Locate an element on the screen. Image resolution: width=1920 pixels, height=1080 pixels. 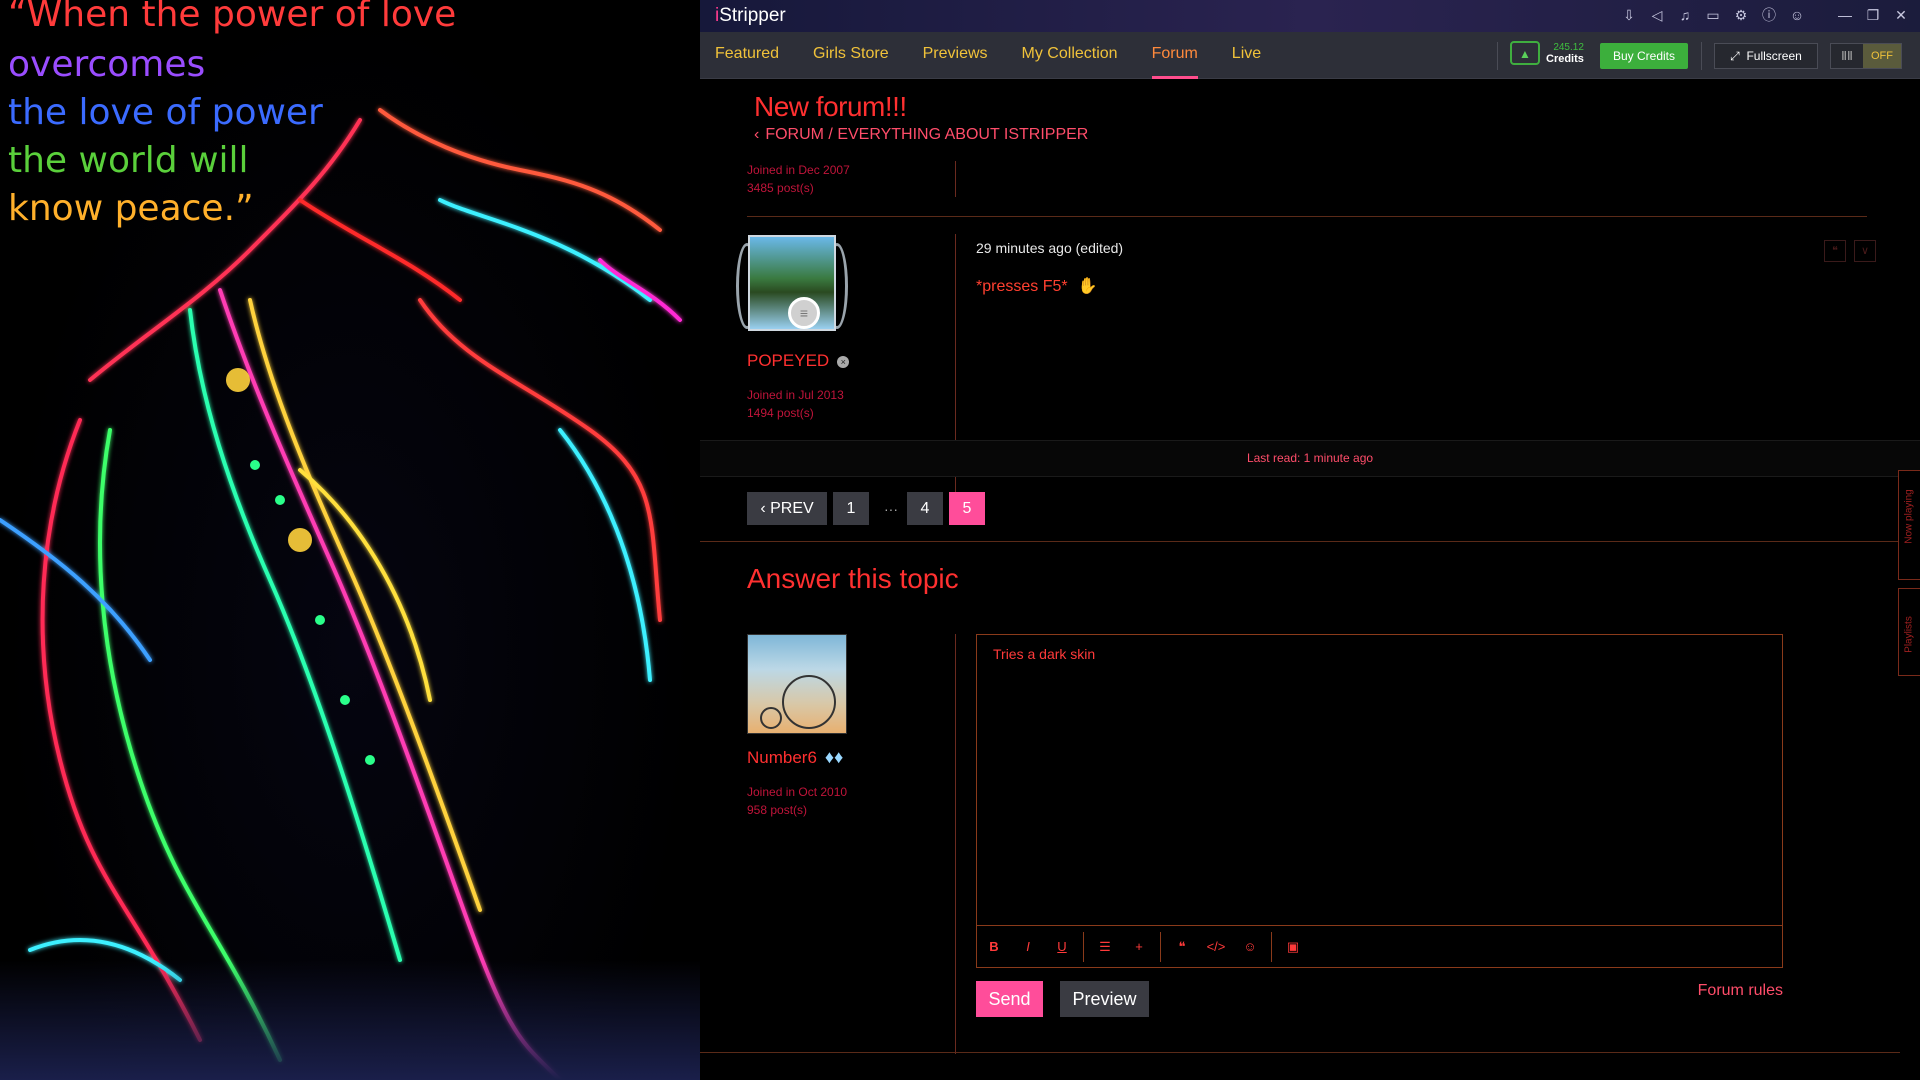
nav-girls-store: Girls Store is located at coordinates (851, 55).